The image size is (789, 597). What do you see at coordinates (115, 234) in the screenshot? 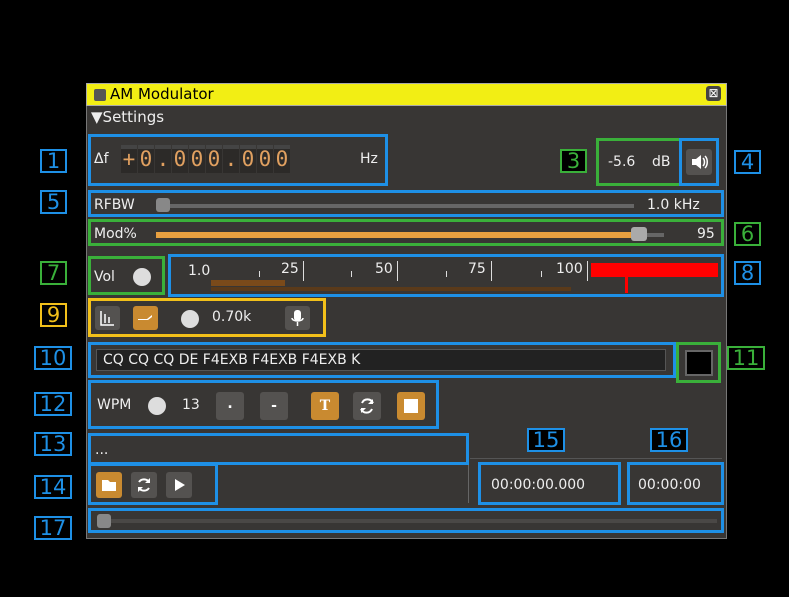
I see `mod-label: Mod%` at bounding box center [115, 234].